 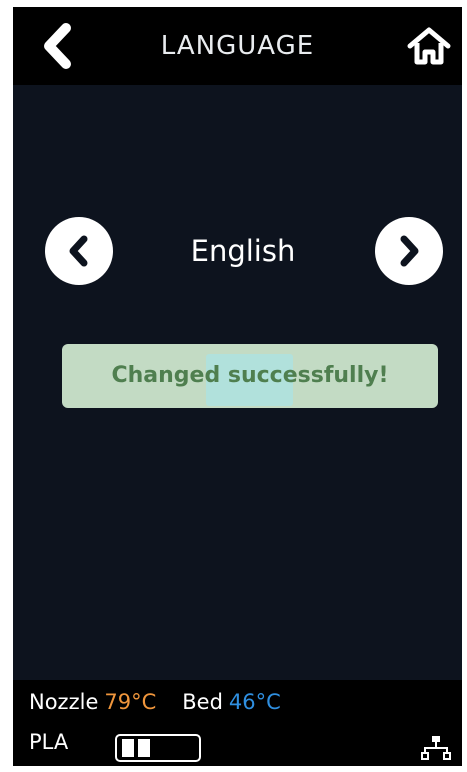 I want to click on language-selector: English, so click(x=237, y=252).